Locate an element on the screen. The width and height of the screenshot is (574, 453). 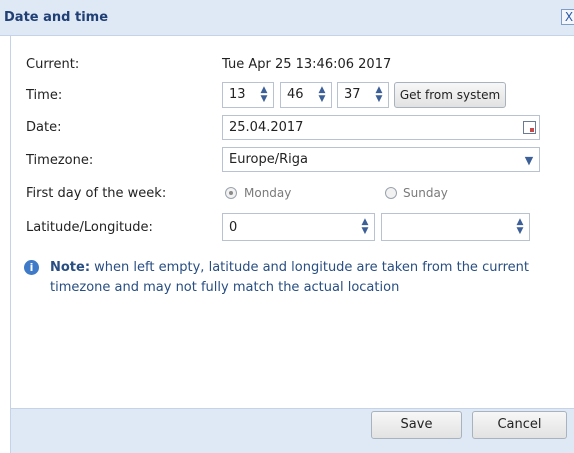
time-label: Time: is located at coordinates (44, 95).